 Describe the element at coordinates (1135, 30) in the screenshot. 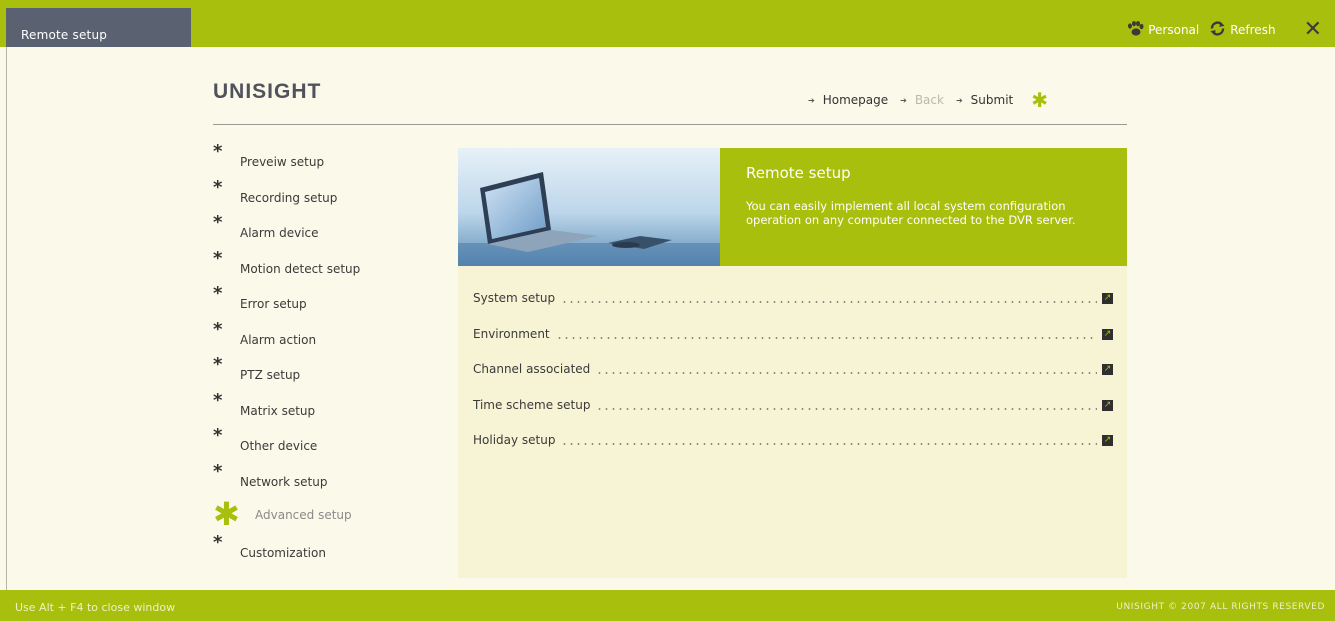

I see `paw-icon` at that location.